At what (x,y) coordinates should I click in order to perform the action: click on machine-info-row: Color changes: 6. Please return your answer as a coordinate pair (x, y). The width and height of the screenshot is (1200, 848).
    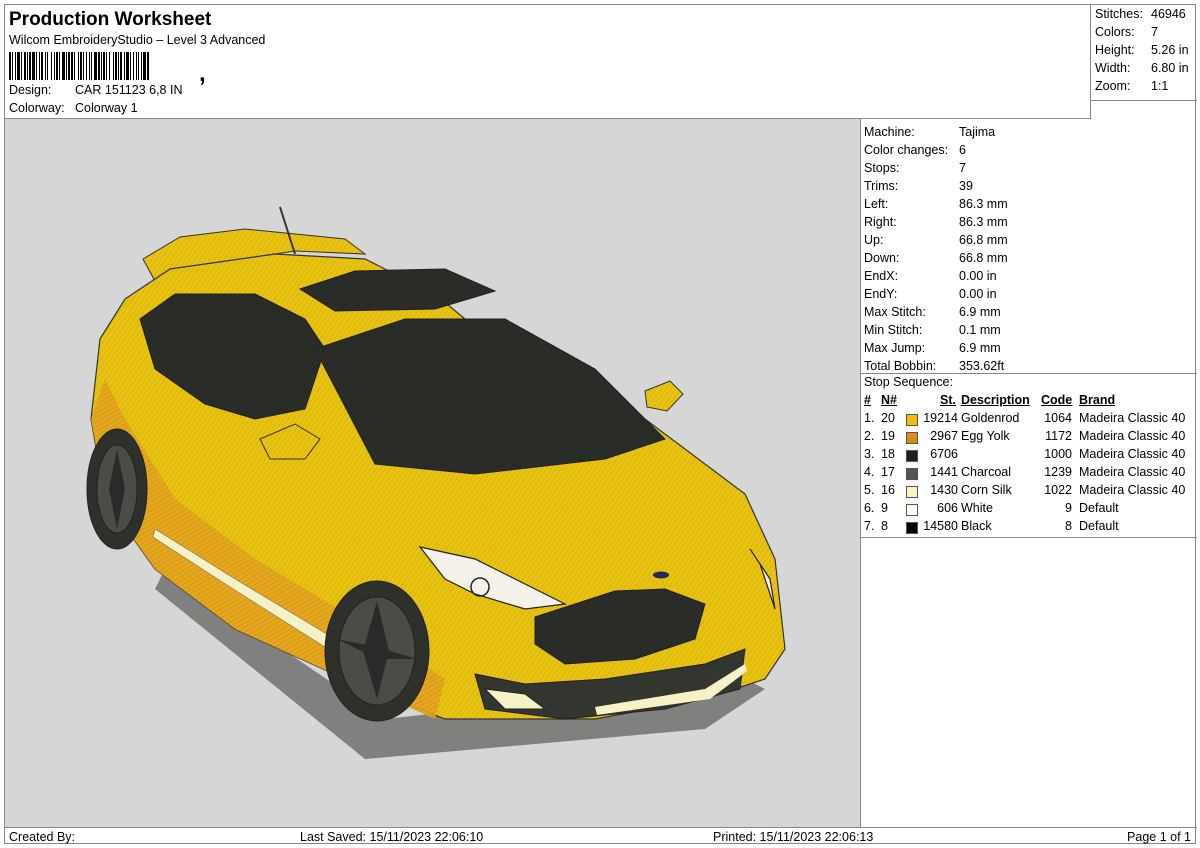
    Looking at the image, I should click on (915, 150).